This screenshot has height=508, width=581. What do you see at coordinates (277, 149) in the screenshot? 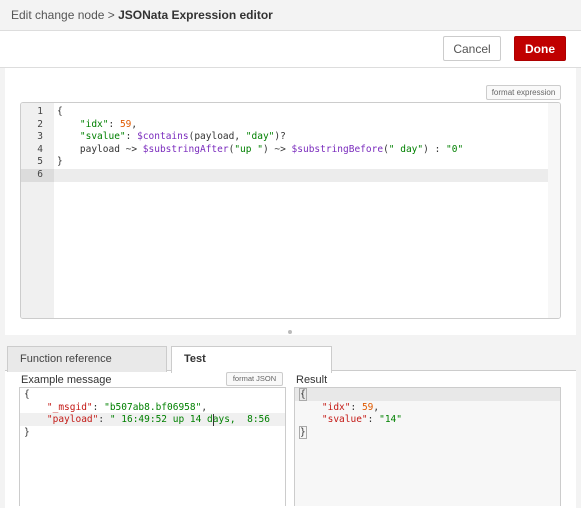
I see `code-token: ) ~>` at bounding box center [277, 149].